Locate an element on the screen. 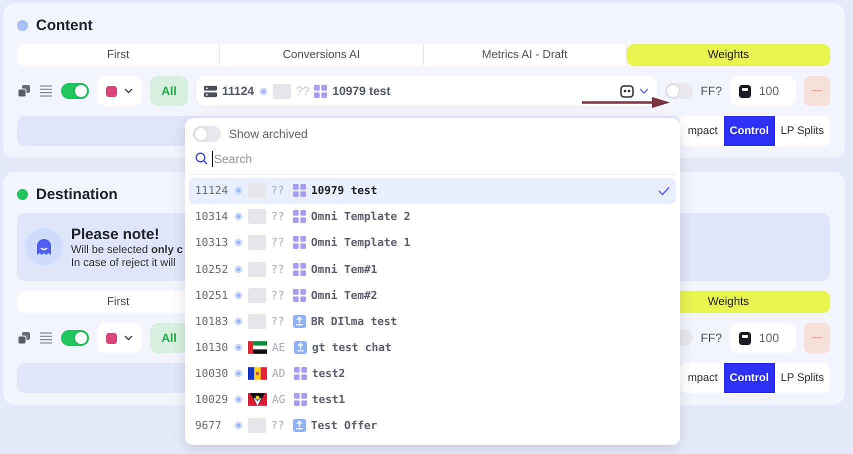 This screenshot has height=454, width=853. offer-option: 10130 AE gt test chat is located at coordinates (432, 347).